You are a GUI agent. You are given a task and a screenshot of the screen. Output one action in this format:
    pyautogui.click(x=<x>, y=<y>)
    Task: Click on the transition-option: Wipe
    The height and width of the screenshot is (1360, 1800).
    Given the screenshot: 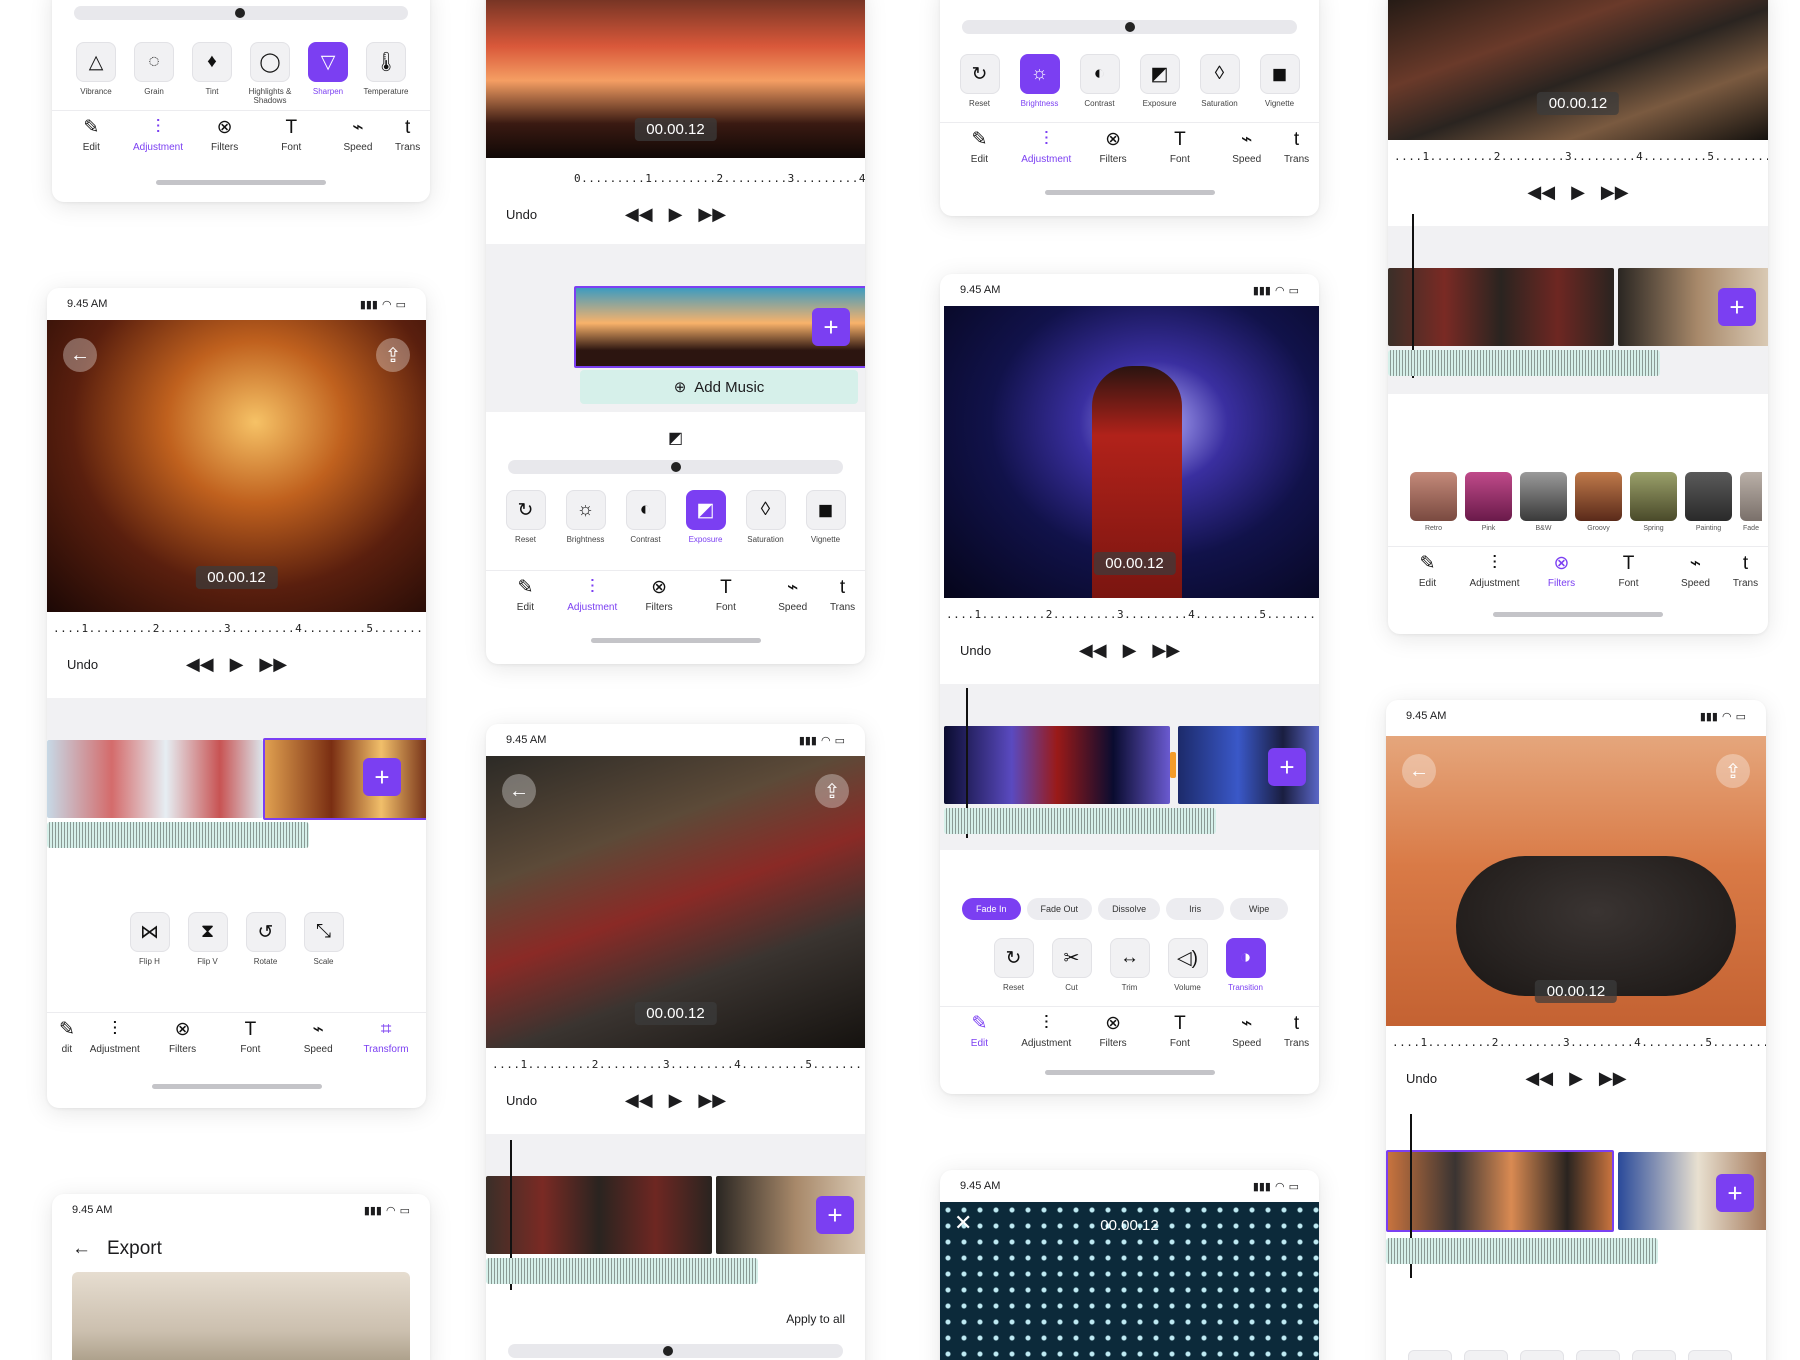 What is the action you would take?
    pyautogui.click(x=1259, y=909)
    